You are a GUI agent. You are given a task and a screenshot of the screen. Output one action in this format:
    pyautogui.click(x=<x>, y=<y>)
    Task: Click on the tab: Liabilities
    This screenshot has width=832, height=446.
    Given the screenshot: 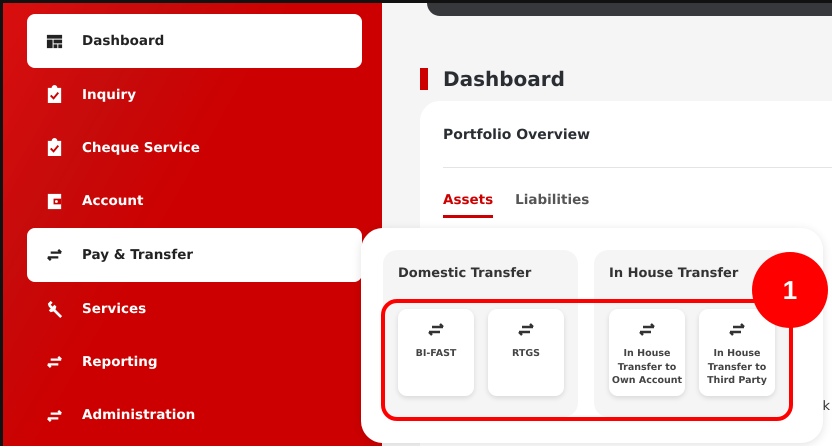 What is the action you would take?
    pyautogui.click(x=552, y=205)
    